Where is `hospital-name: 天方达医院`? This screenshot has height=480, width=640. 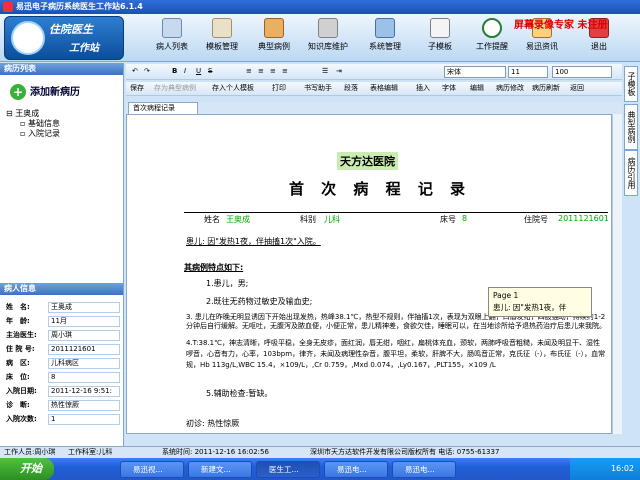
hospital-name: 天方达医院 is located at coordinates (367, 161).